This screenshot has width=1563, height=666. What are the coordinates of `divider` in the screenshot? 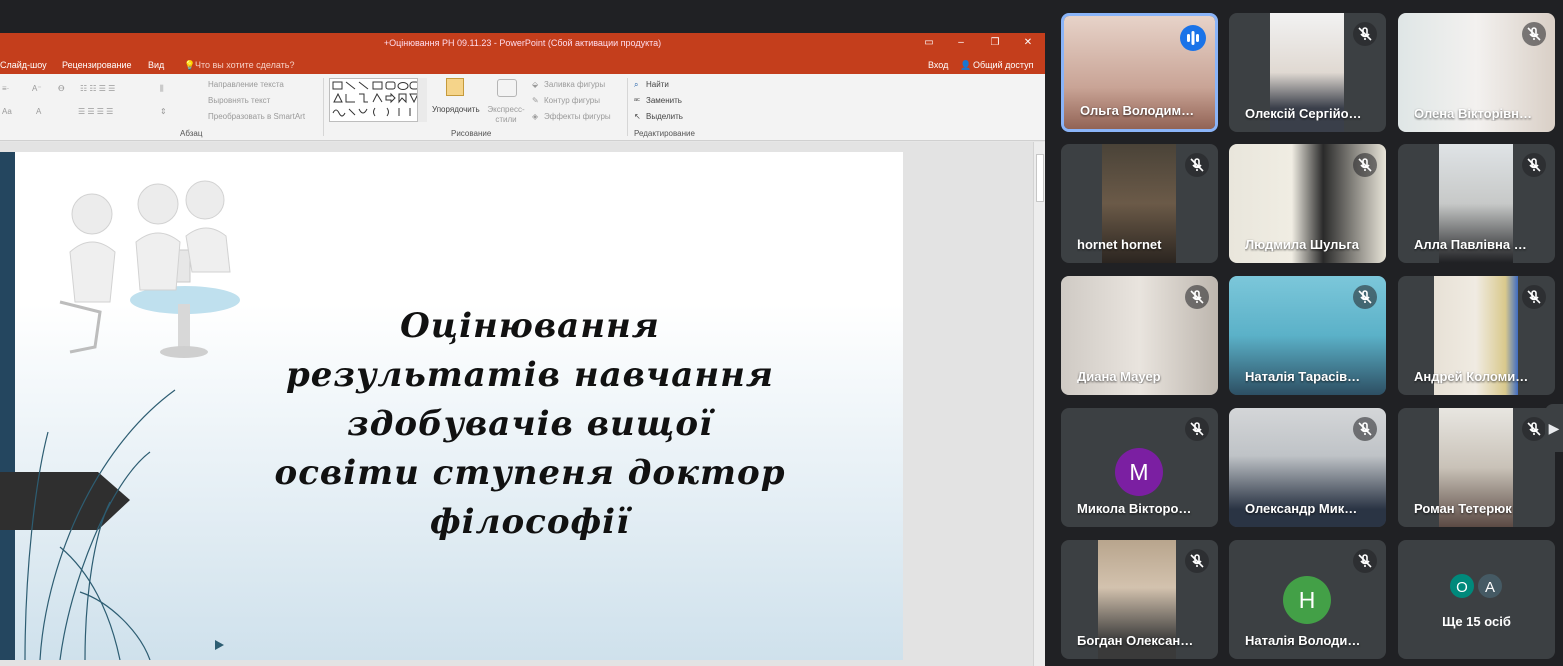 It's located at (323, 107).